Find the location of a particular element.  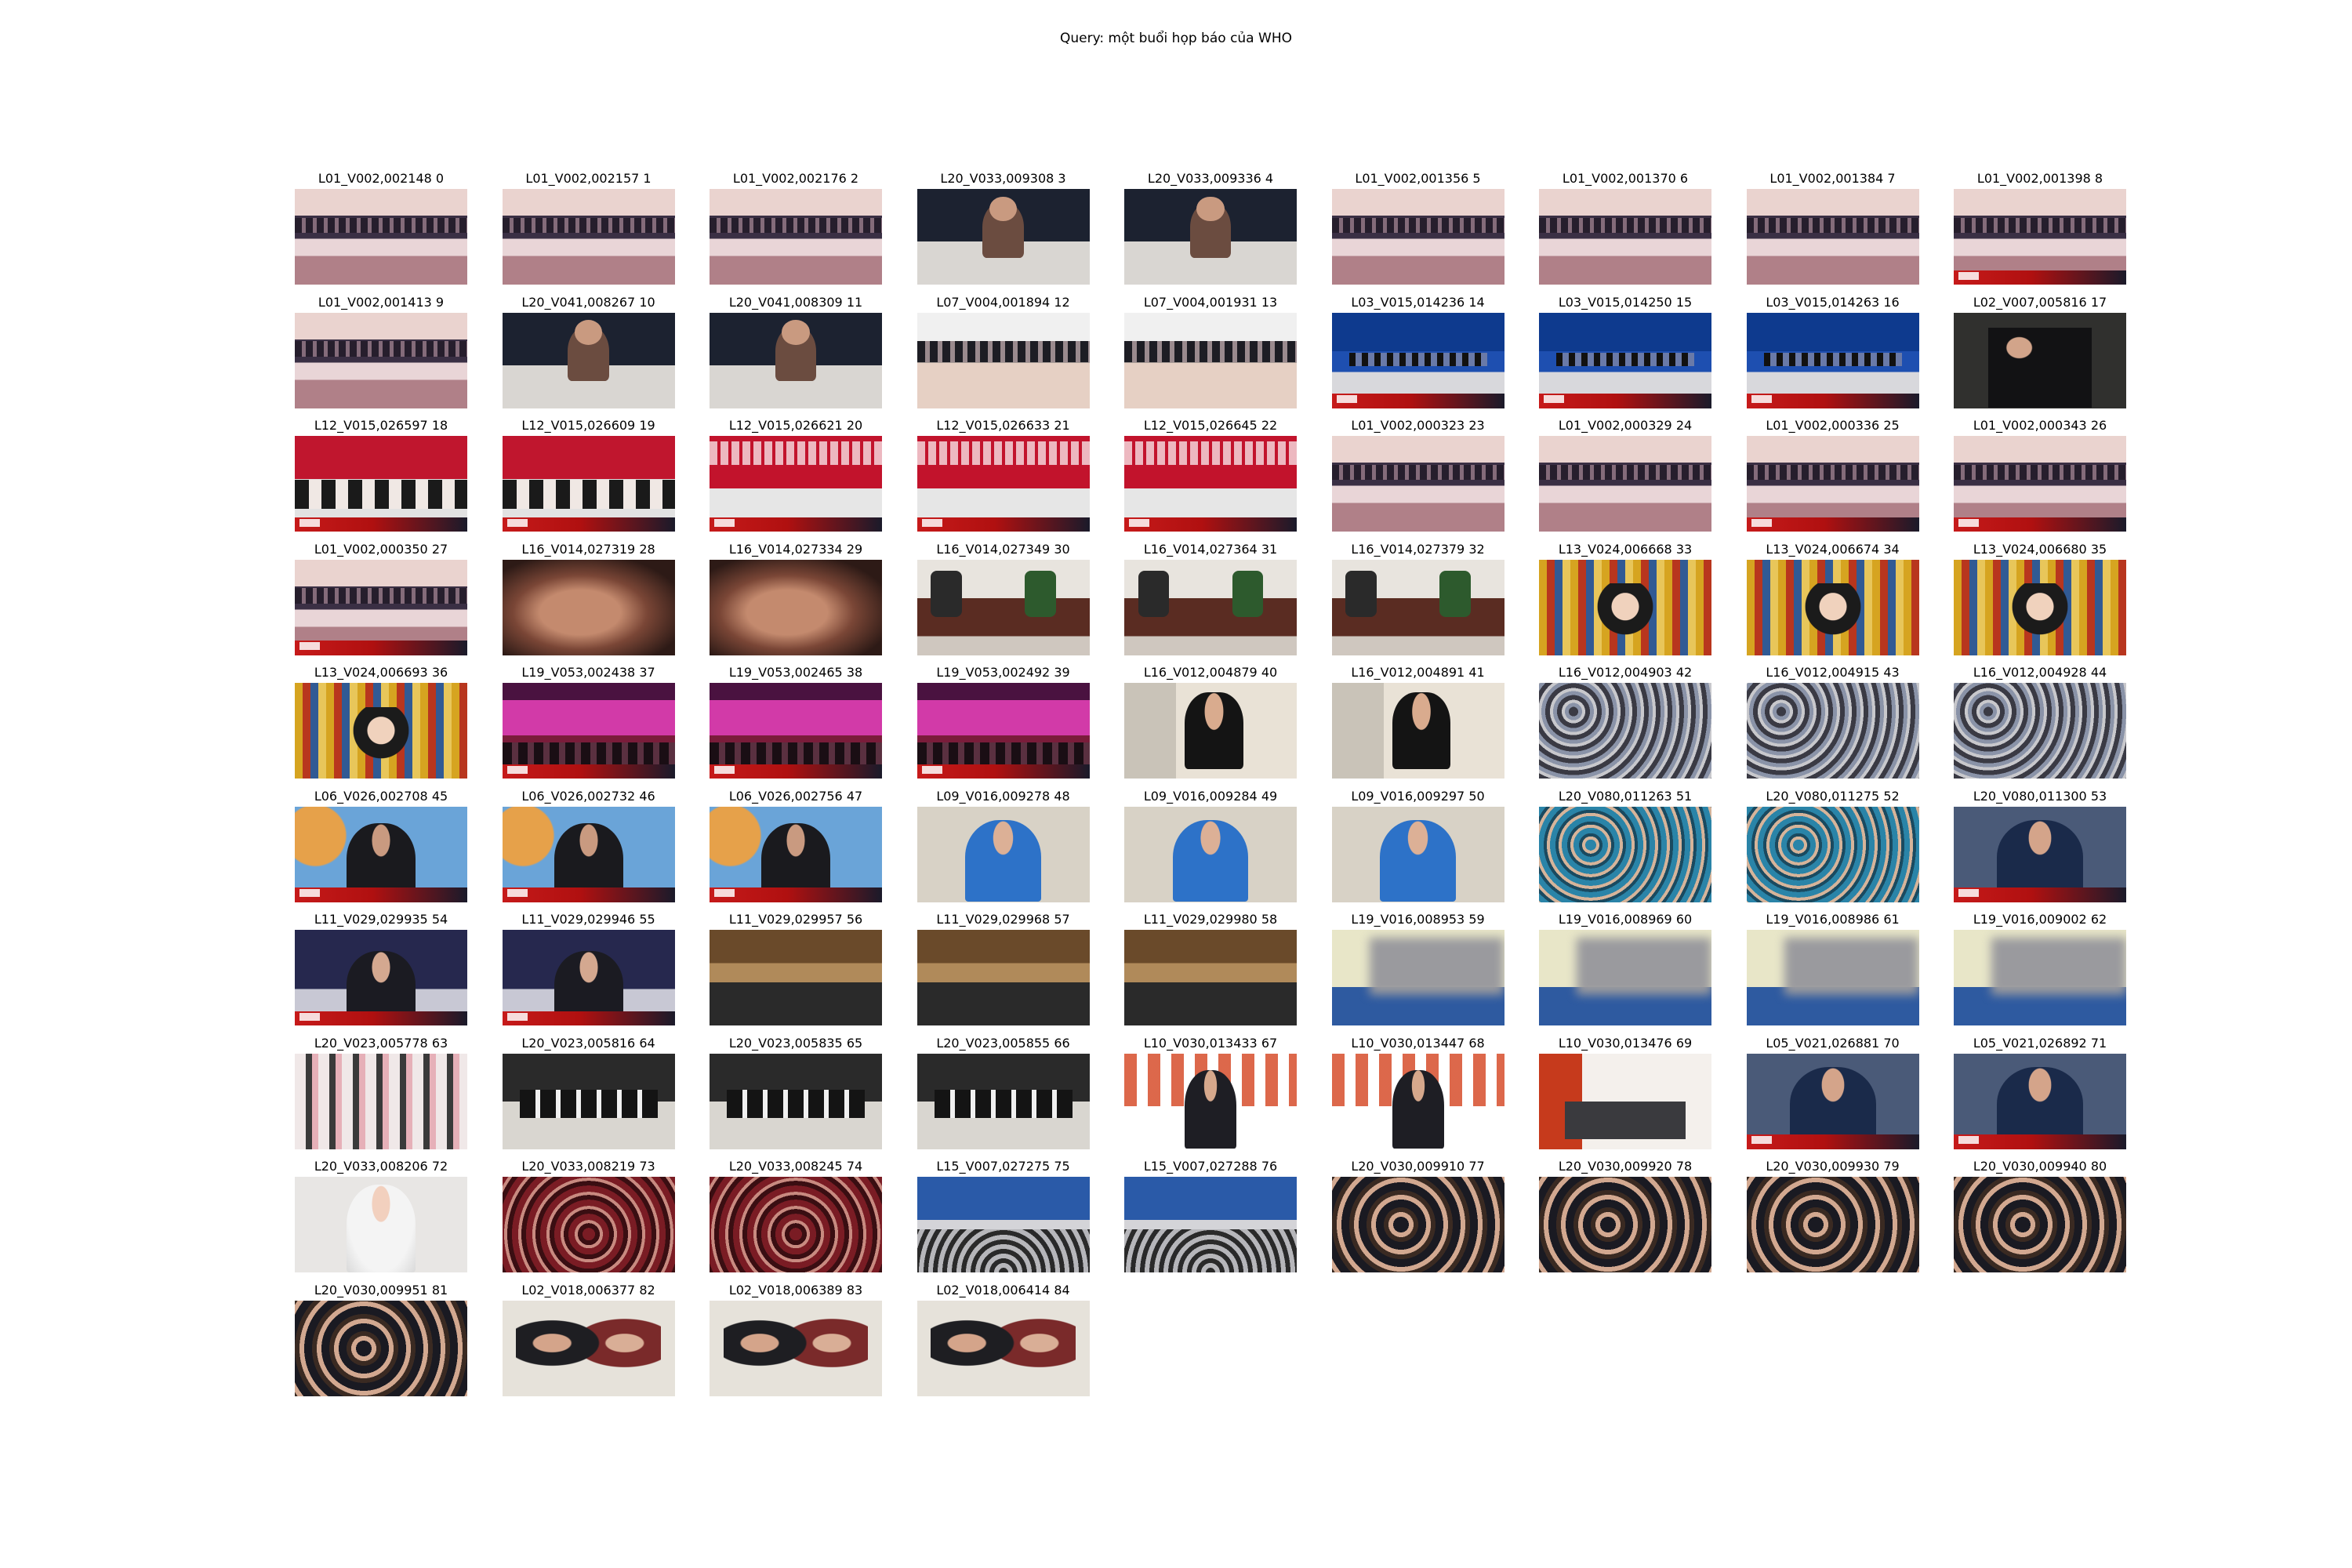

result-item: L16_V012,004928 44 is located at coordinates (2040, 724).